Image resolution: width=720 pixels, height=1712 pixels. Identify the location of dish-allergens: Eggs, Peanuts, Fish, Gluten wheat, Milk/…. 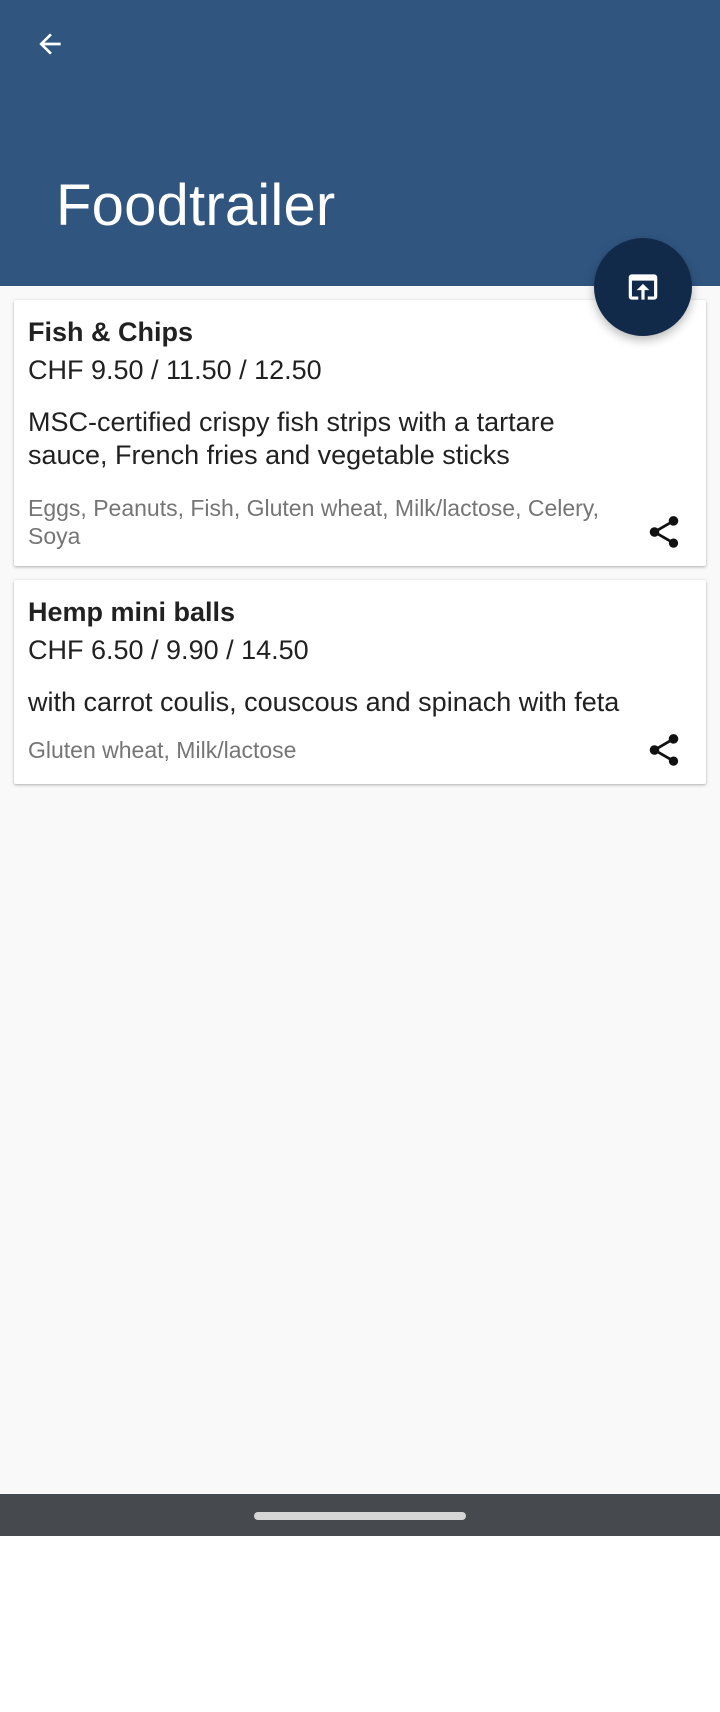
(313, 522).